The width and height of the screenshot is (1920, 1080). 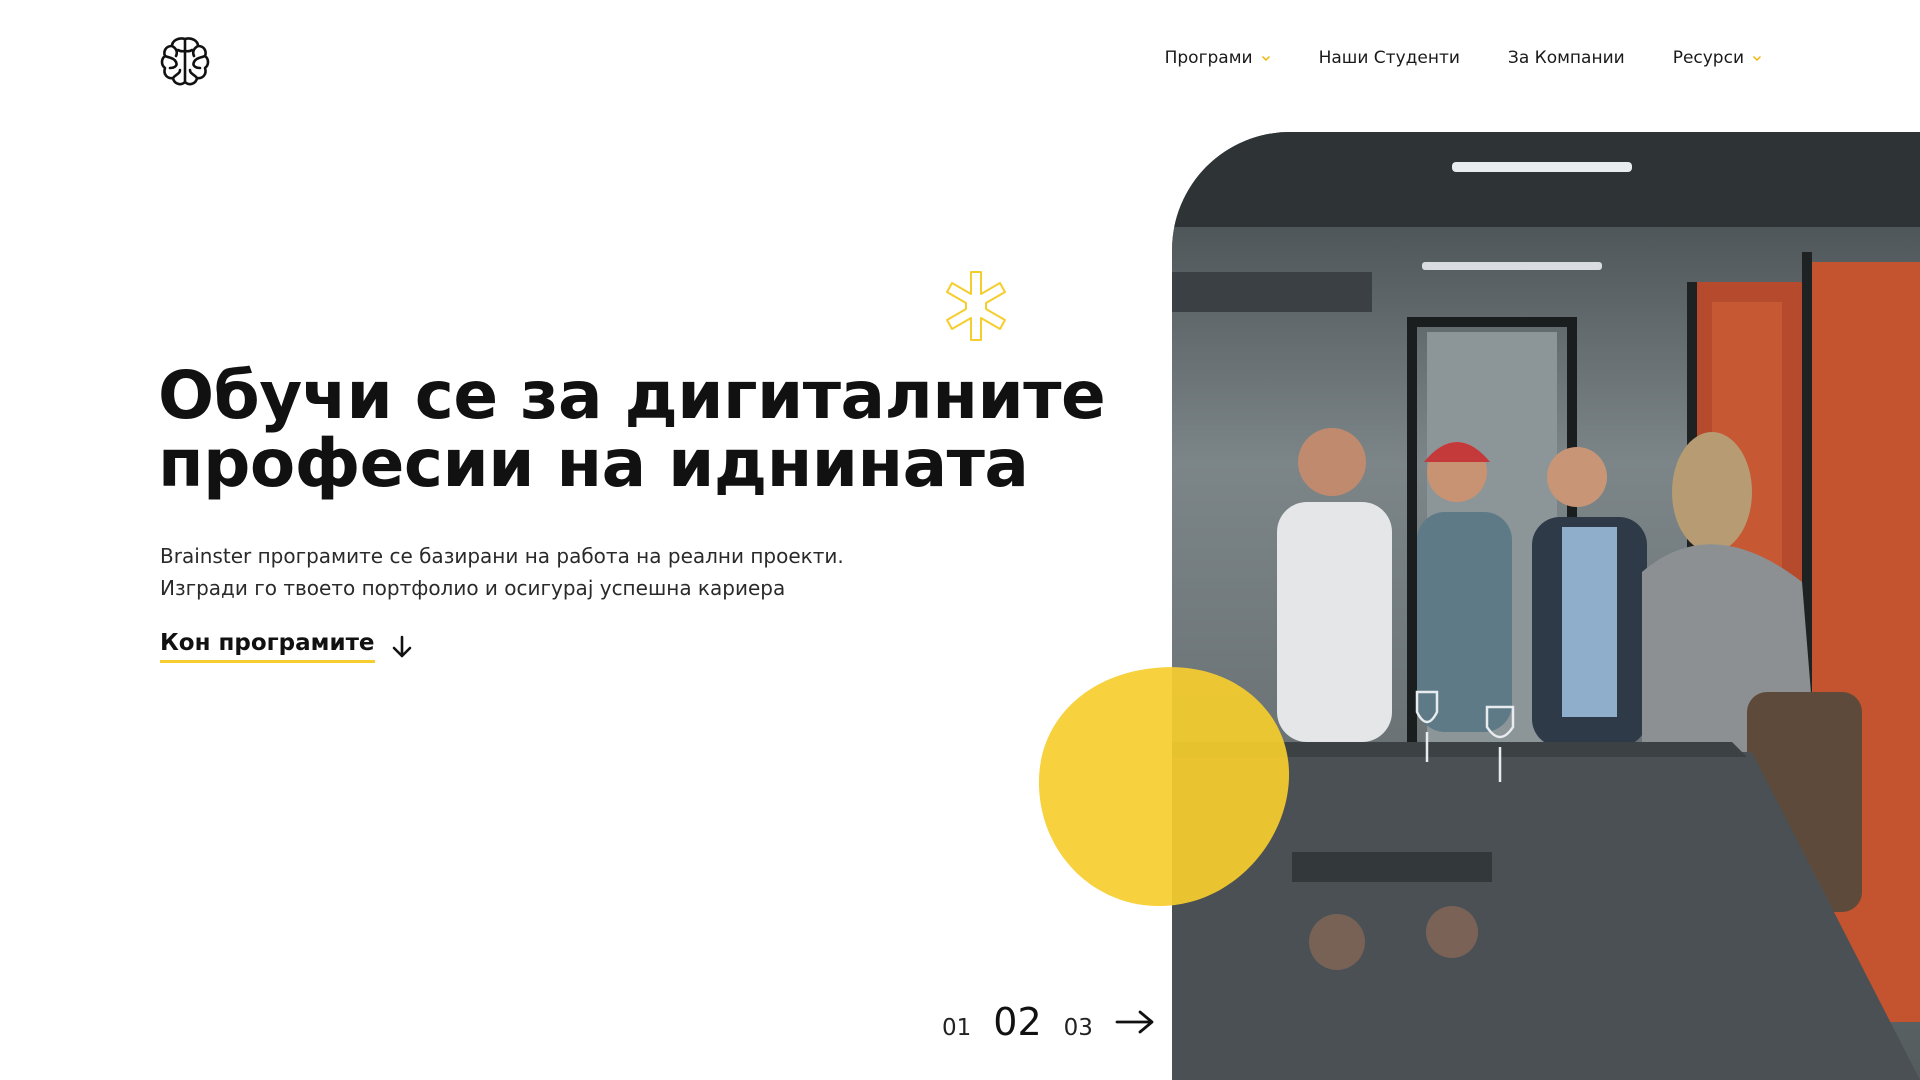 I want to click on pager-item-2: 02, so click(x=1017, y=1022).